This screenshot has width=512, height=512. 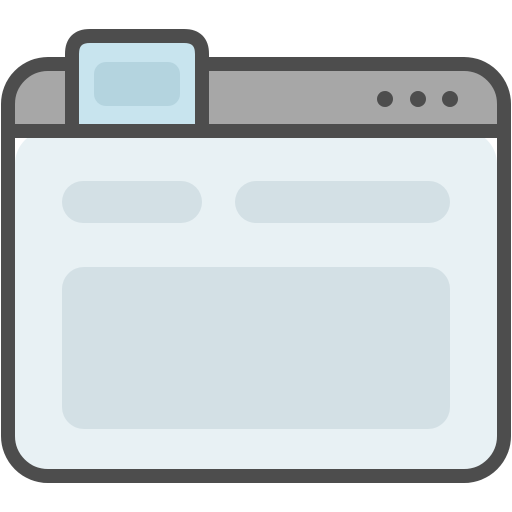 I want to click on placeholder-pill-right, so click(x=342, y=202).